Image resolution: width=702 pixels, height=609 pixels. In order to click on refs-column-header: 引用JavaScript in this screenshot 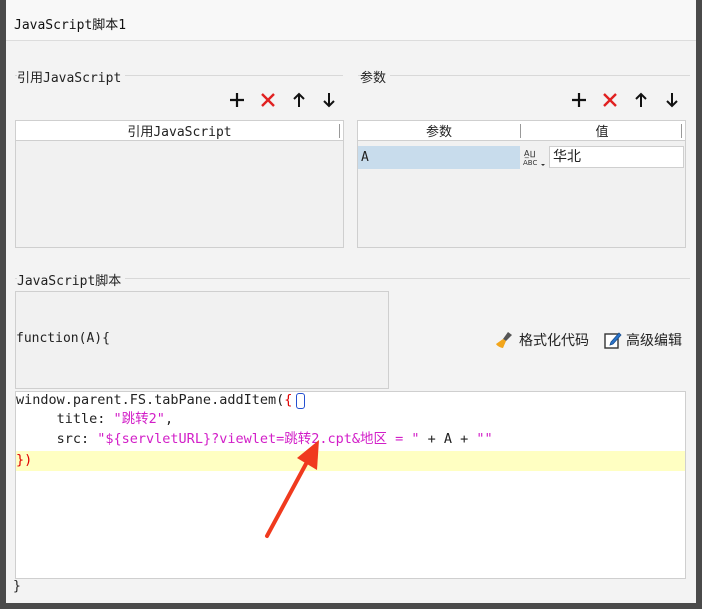, I will do `click(179, 132)`.